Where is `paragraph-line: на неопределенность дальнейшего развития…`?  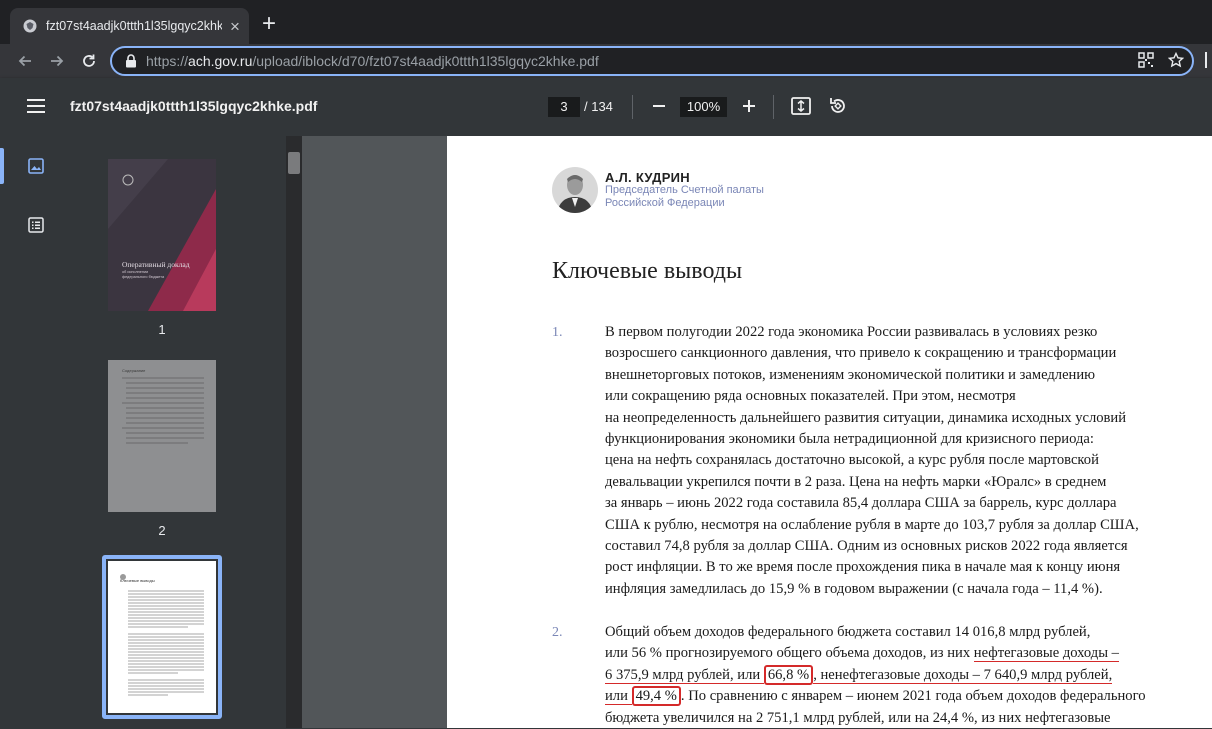
paragraph-line: на неопределенность дальнейшего развития… is located at coordinates (866, 417).